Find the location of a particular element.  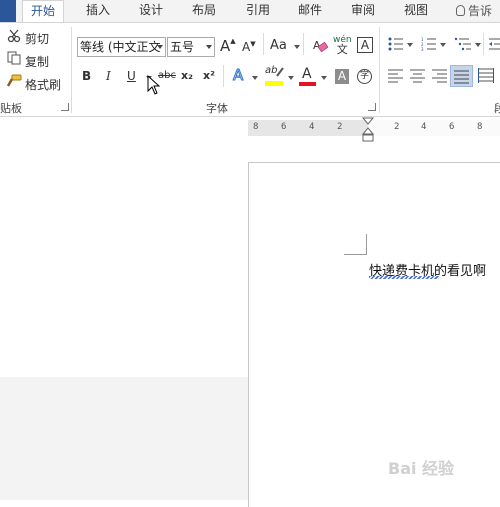

watermark-logo: Bai 经验 is located at coordinates (421, 468).